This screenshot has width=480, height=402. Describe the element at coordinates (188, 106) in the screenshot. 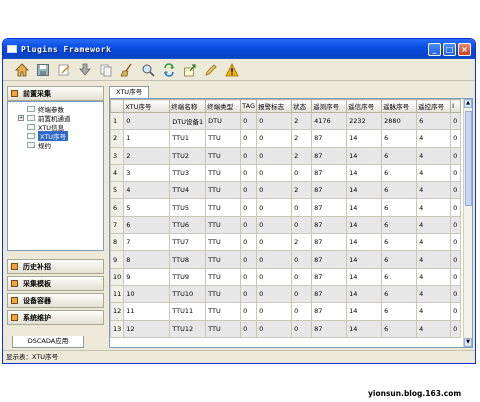

I see `column-header: 终端名称` at that location.